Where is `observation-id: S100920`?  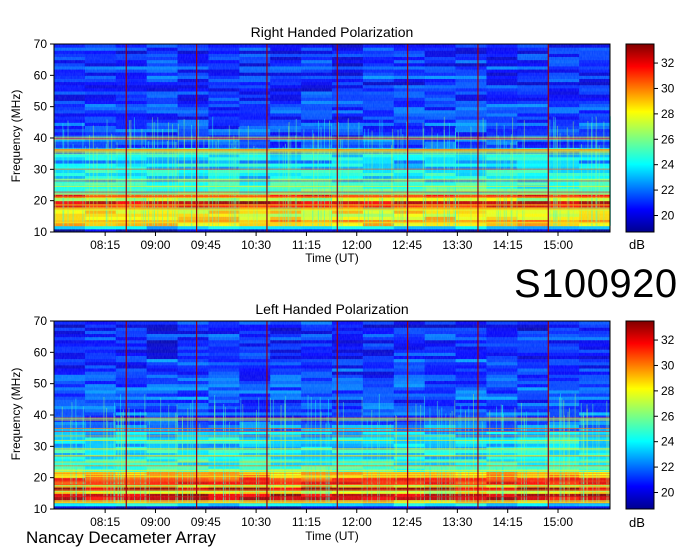
observation-id: S100920 is located at coordinates (596, 284).